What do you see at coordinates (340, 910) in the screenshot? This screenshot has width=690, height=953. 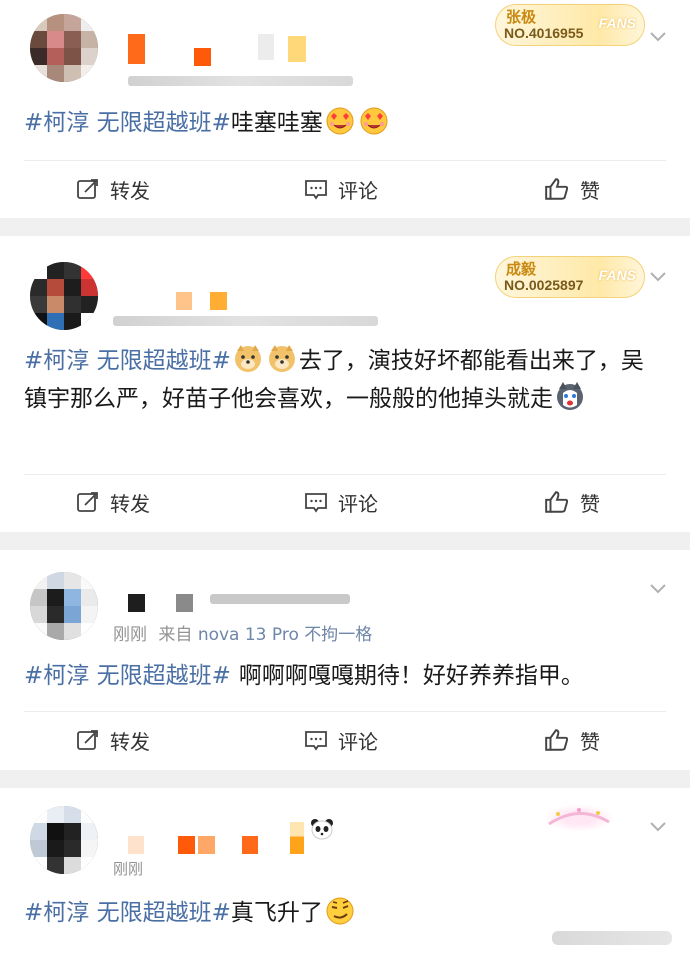 I see `smirk-emoji` at bounding box center [340, 910].